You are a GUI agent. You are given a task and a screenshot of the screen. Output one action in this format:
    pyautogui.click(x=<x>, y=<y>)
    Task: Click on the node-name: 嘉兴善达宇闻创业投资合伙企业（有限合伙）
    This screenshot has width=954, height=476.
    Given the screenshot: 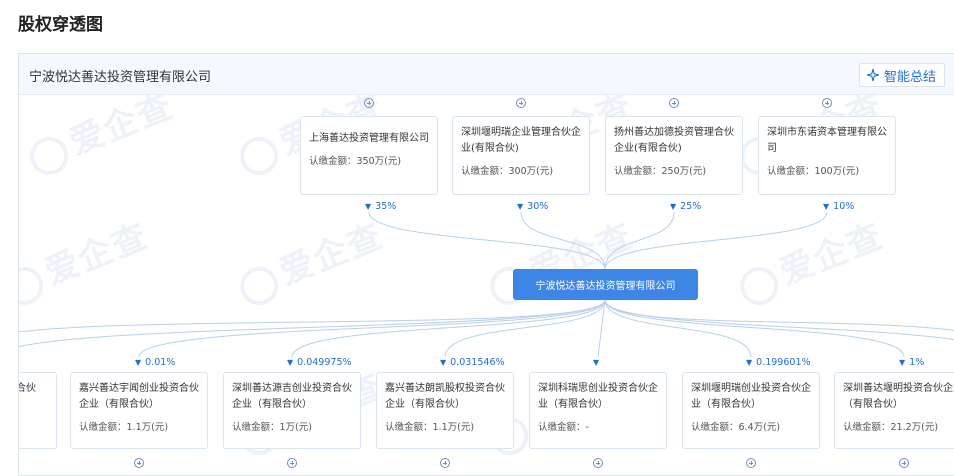 What is the action you would take?
    pyautogui.click(x=139, y=396)
    